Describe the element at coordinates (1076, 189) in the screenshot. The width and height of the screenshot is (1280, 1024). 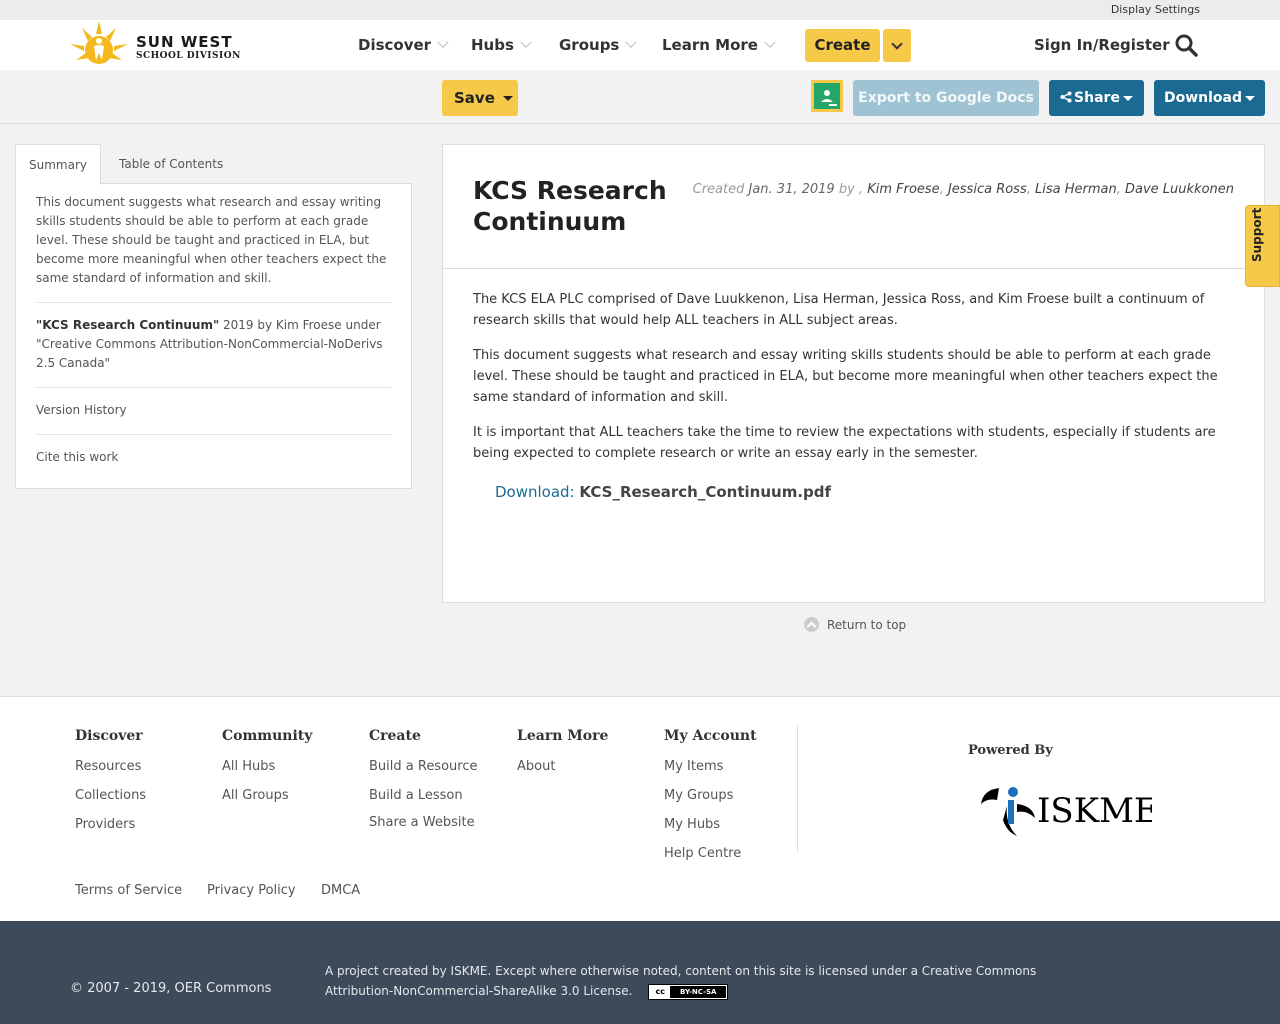
I see `author-link: Lisa Herman` at that location.